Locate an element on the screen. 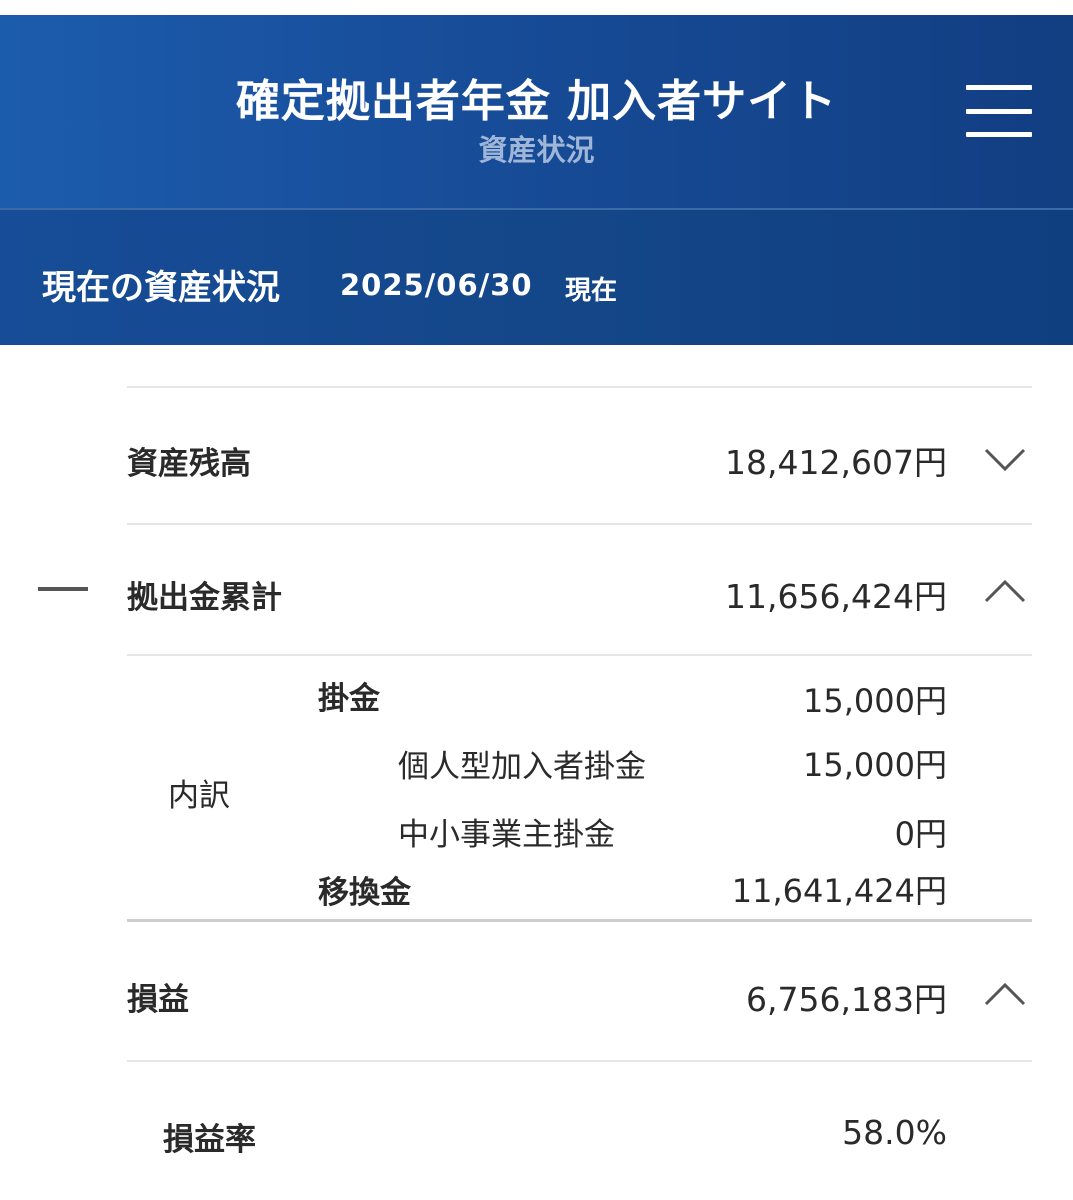 This screenshot has height=1200, width=1073. individual-contribution-label: 個人型加入者掛金 is located at coordinates (522, 767).